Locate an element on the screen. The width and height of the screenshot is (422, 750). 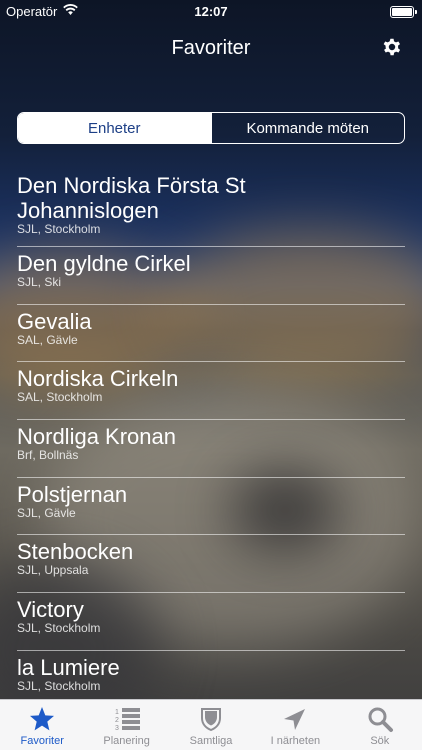
segmented-control: Enheter Kommande möten is located at coordinates (211, 128).